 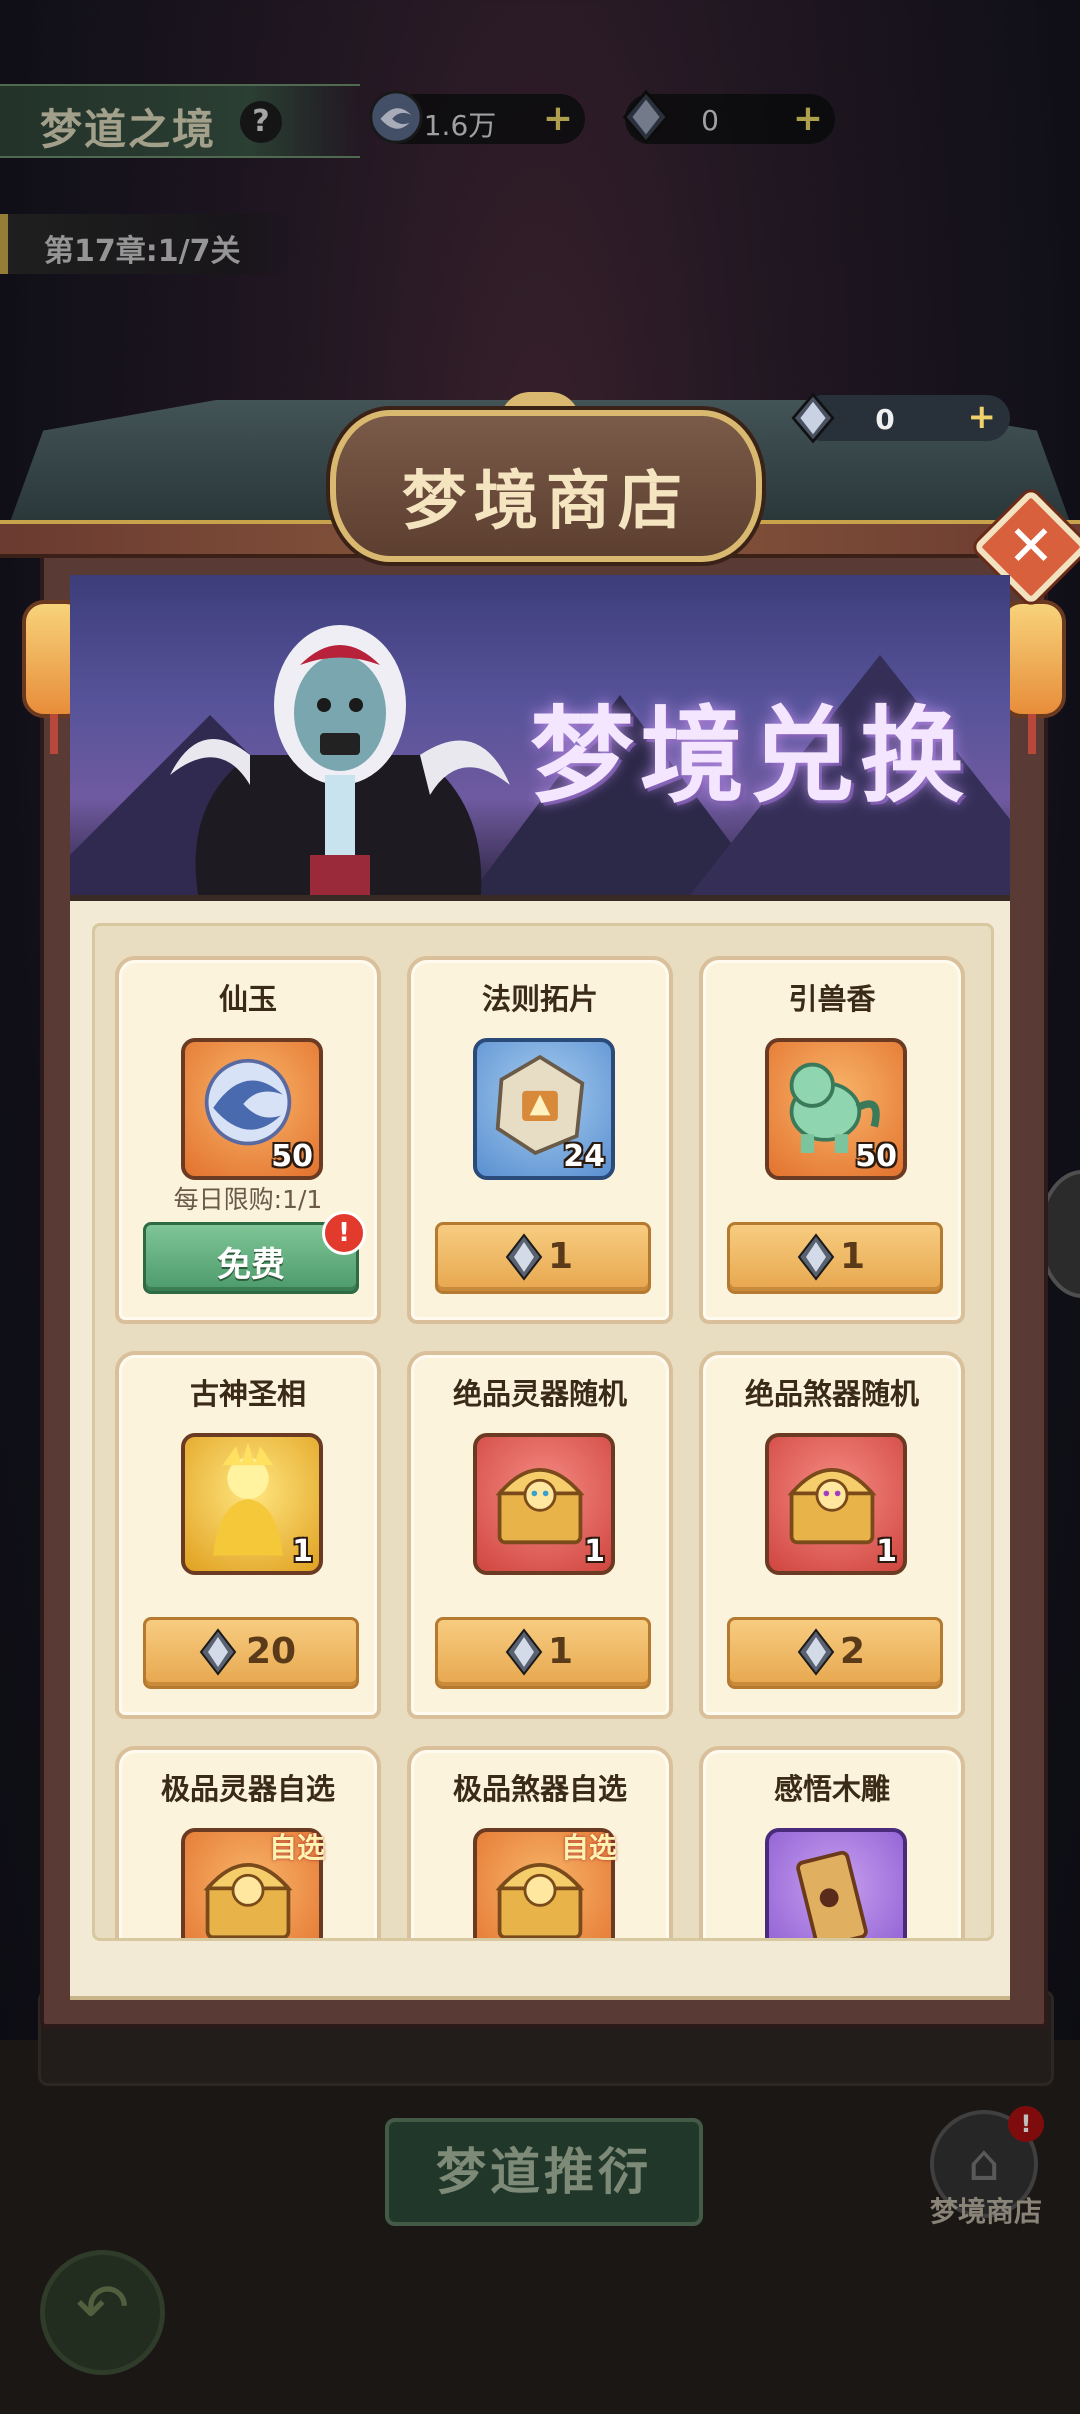 What do you see at coordinates (247, 1789) in the screenshot?
I see `item-name: 极品灵器自选` at bounding box center [247, 1789].